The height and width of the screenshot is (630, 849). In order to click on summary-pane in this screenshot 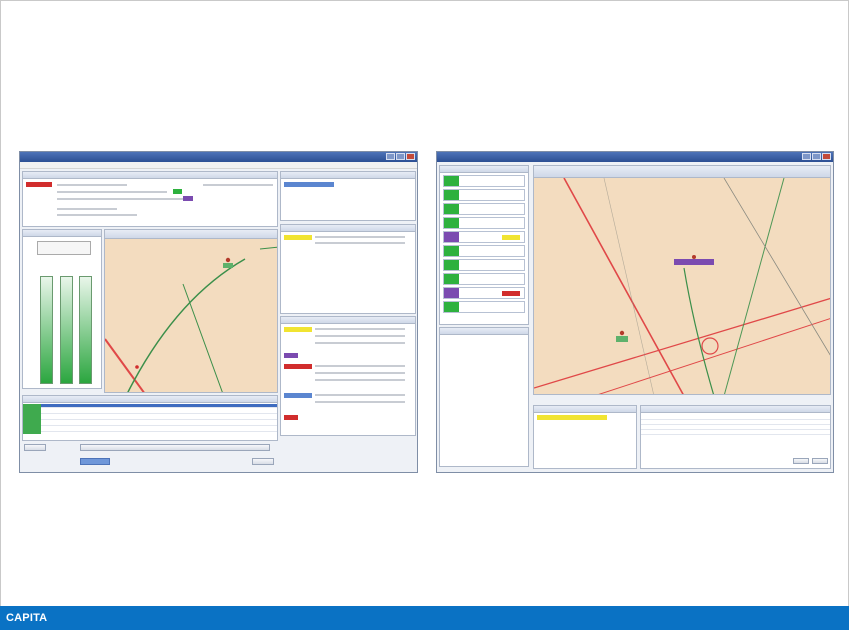, I will do `click(348, 196)`.